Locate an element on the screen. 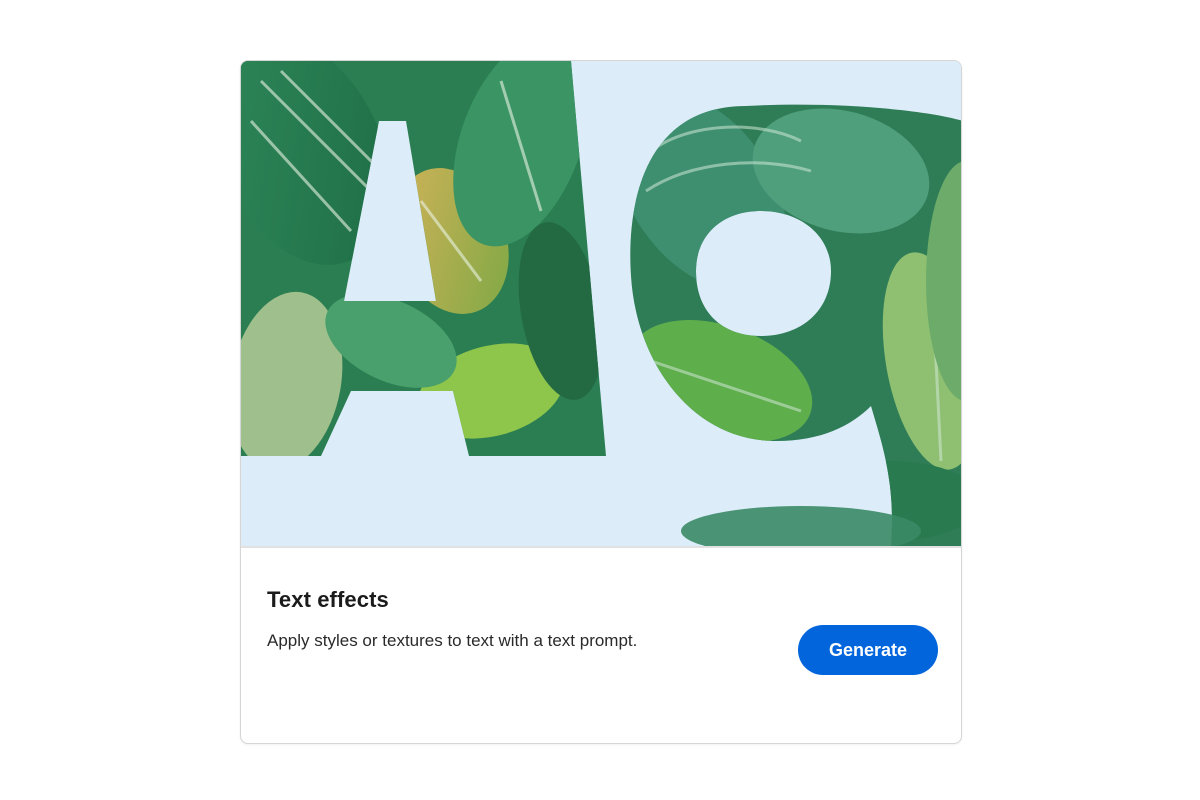 The image size is (1200, 800). generate-button: Generate is located at coordinates (868, 650).